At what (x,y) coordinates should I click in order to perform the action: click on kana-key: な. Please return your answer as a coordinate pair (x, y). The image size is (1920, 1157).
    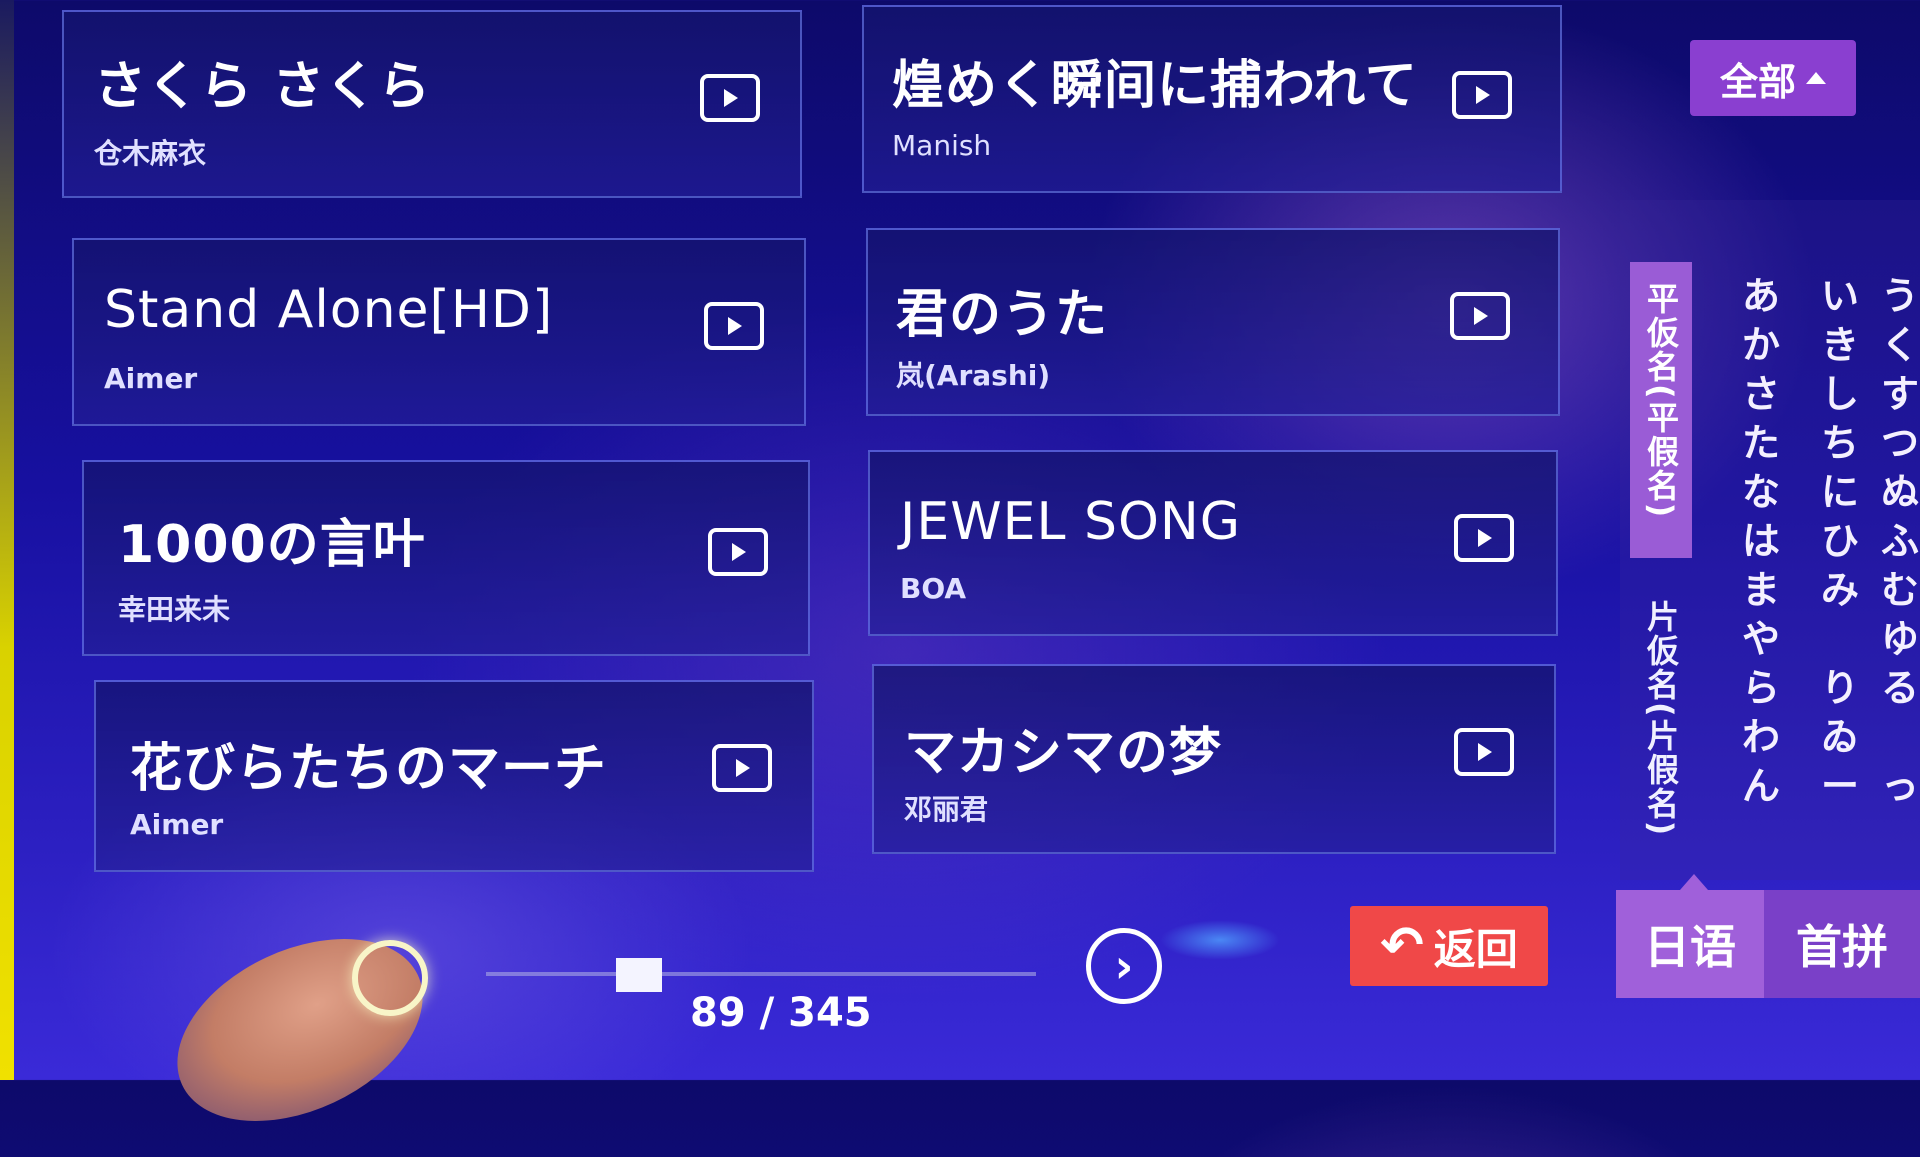
    Looking at the image, I should click on (1761, 492).